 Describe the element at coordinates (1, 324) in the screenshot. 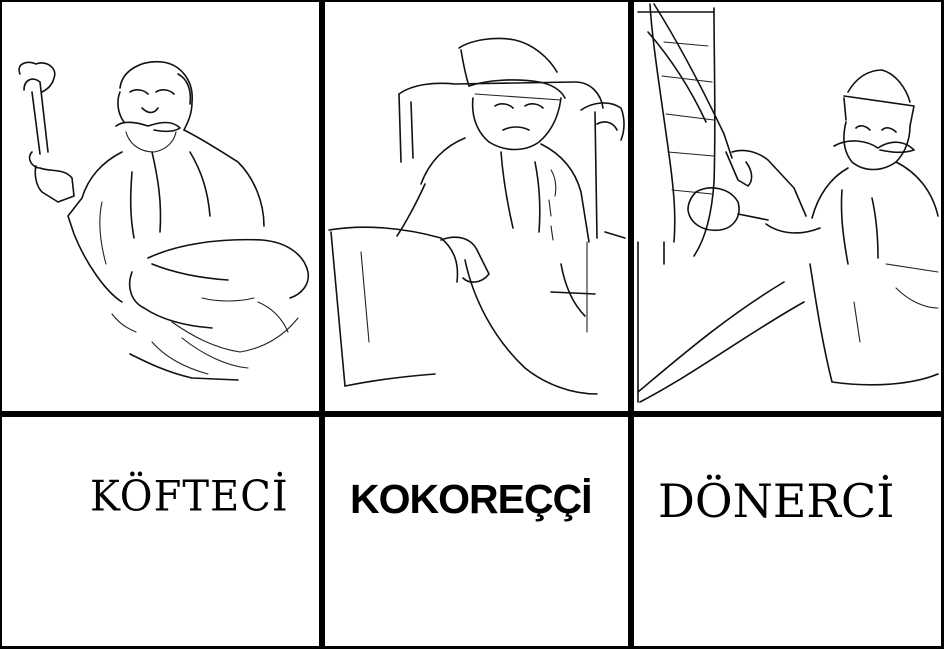

I see `frame-left` at that location.